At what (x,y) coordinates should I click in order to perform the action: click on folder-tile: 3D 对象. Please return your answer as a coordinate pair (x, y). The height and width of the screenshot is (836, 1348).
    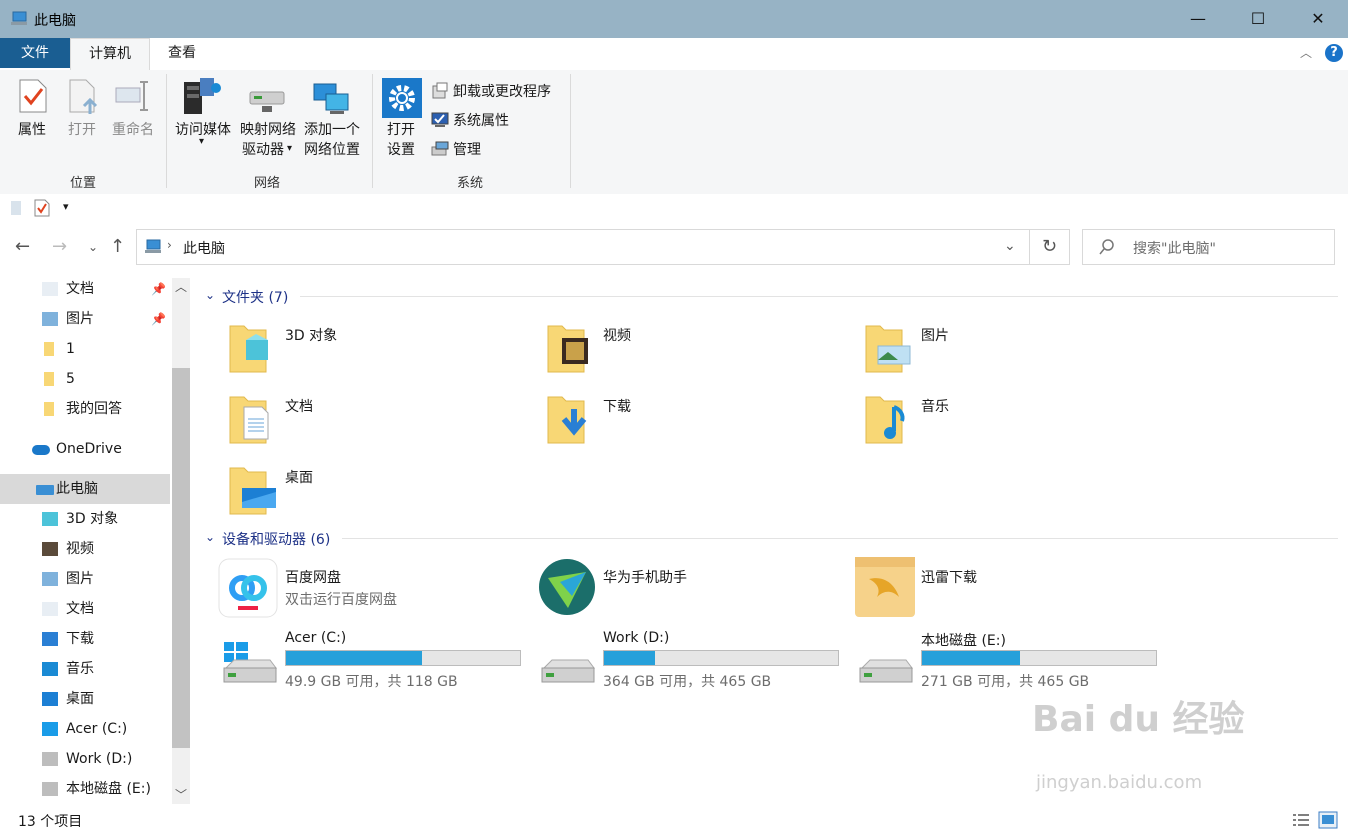
    Looking at the image, I should click on (378, 350).